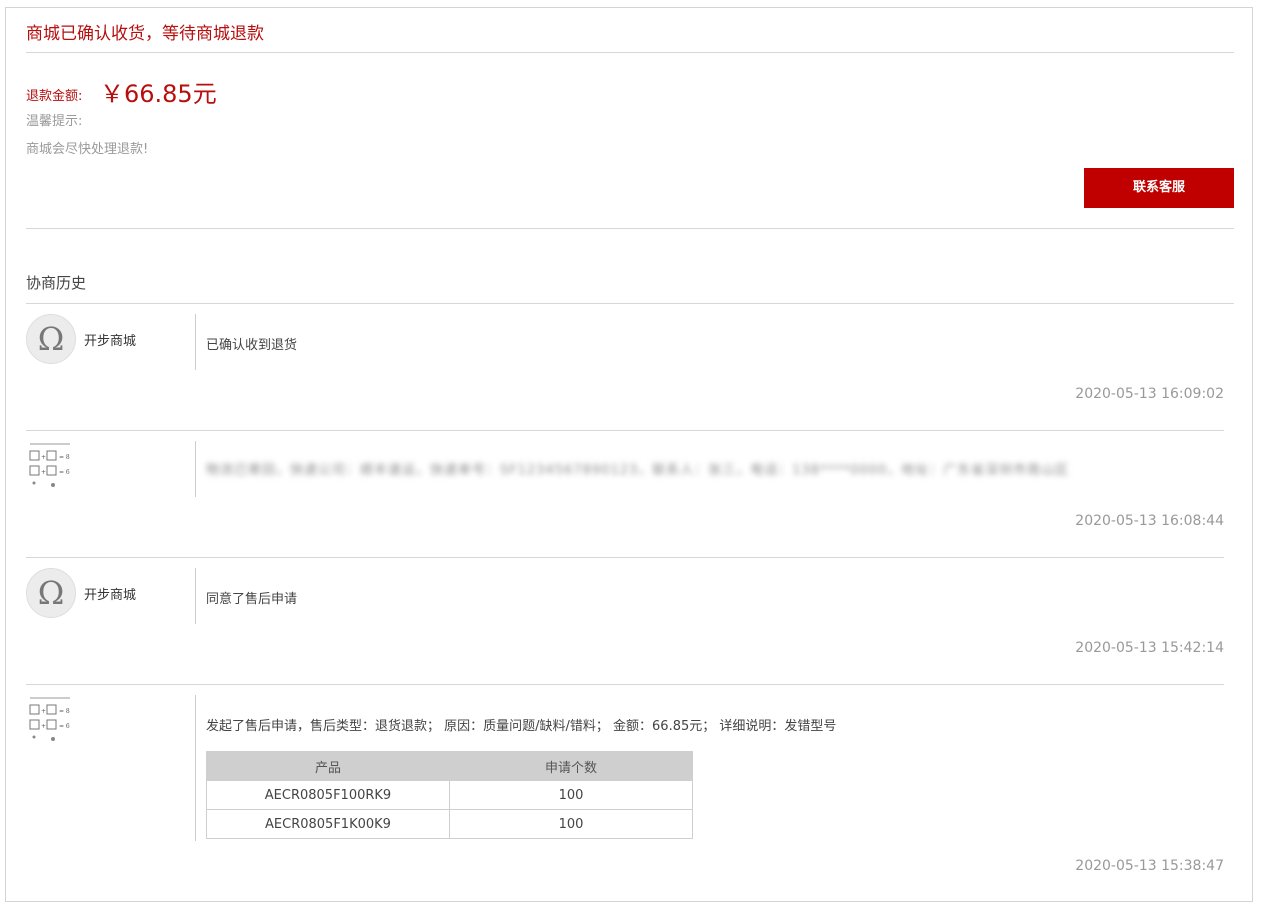  What do you see at coordinates (1149, 394) in the screenshot?
I see `entry-time: 2020-05-13 16:09:02` at bounding box center [1149, 394].